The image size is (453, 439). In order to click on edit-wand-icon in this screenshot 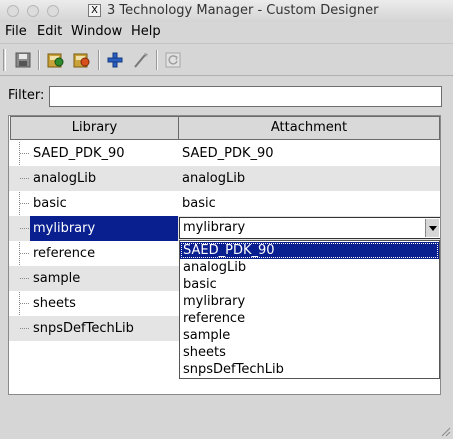, I will do `click(141, 60)`.